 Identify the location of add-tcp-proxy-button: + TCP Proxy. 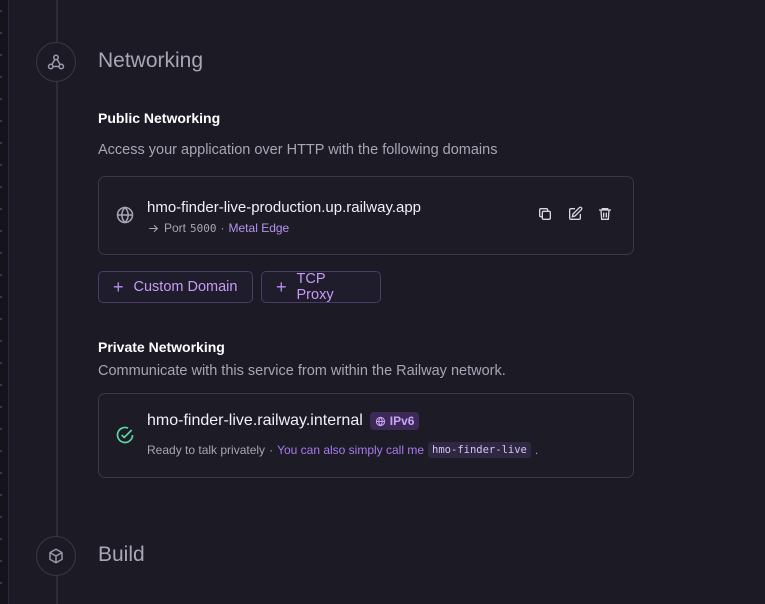
(321, 287).